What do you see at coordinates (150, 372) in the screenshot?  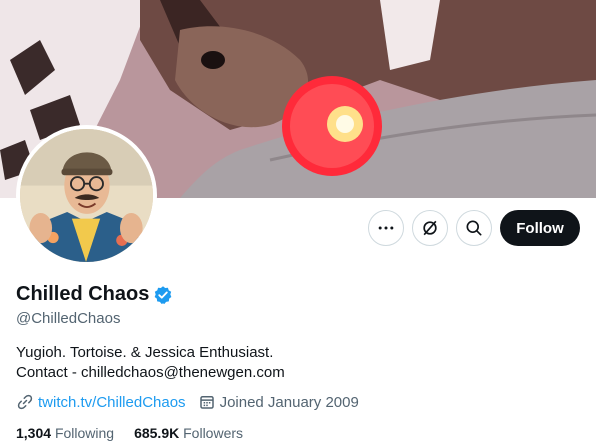 I see `bio-line: Contact - chilledchaos@thenewgen.com` at bounding box center [150, 372].